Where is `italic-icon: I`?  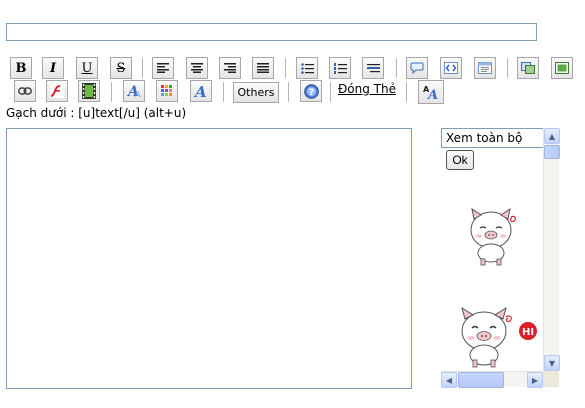 italic-icon: I is located at coordinates (53, 68).